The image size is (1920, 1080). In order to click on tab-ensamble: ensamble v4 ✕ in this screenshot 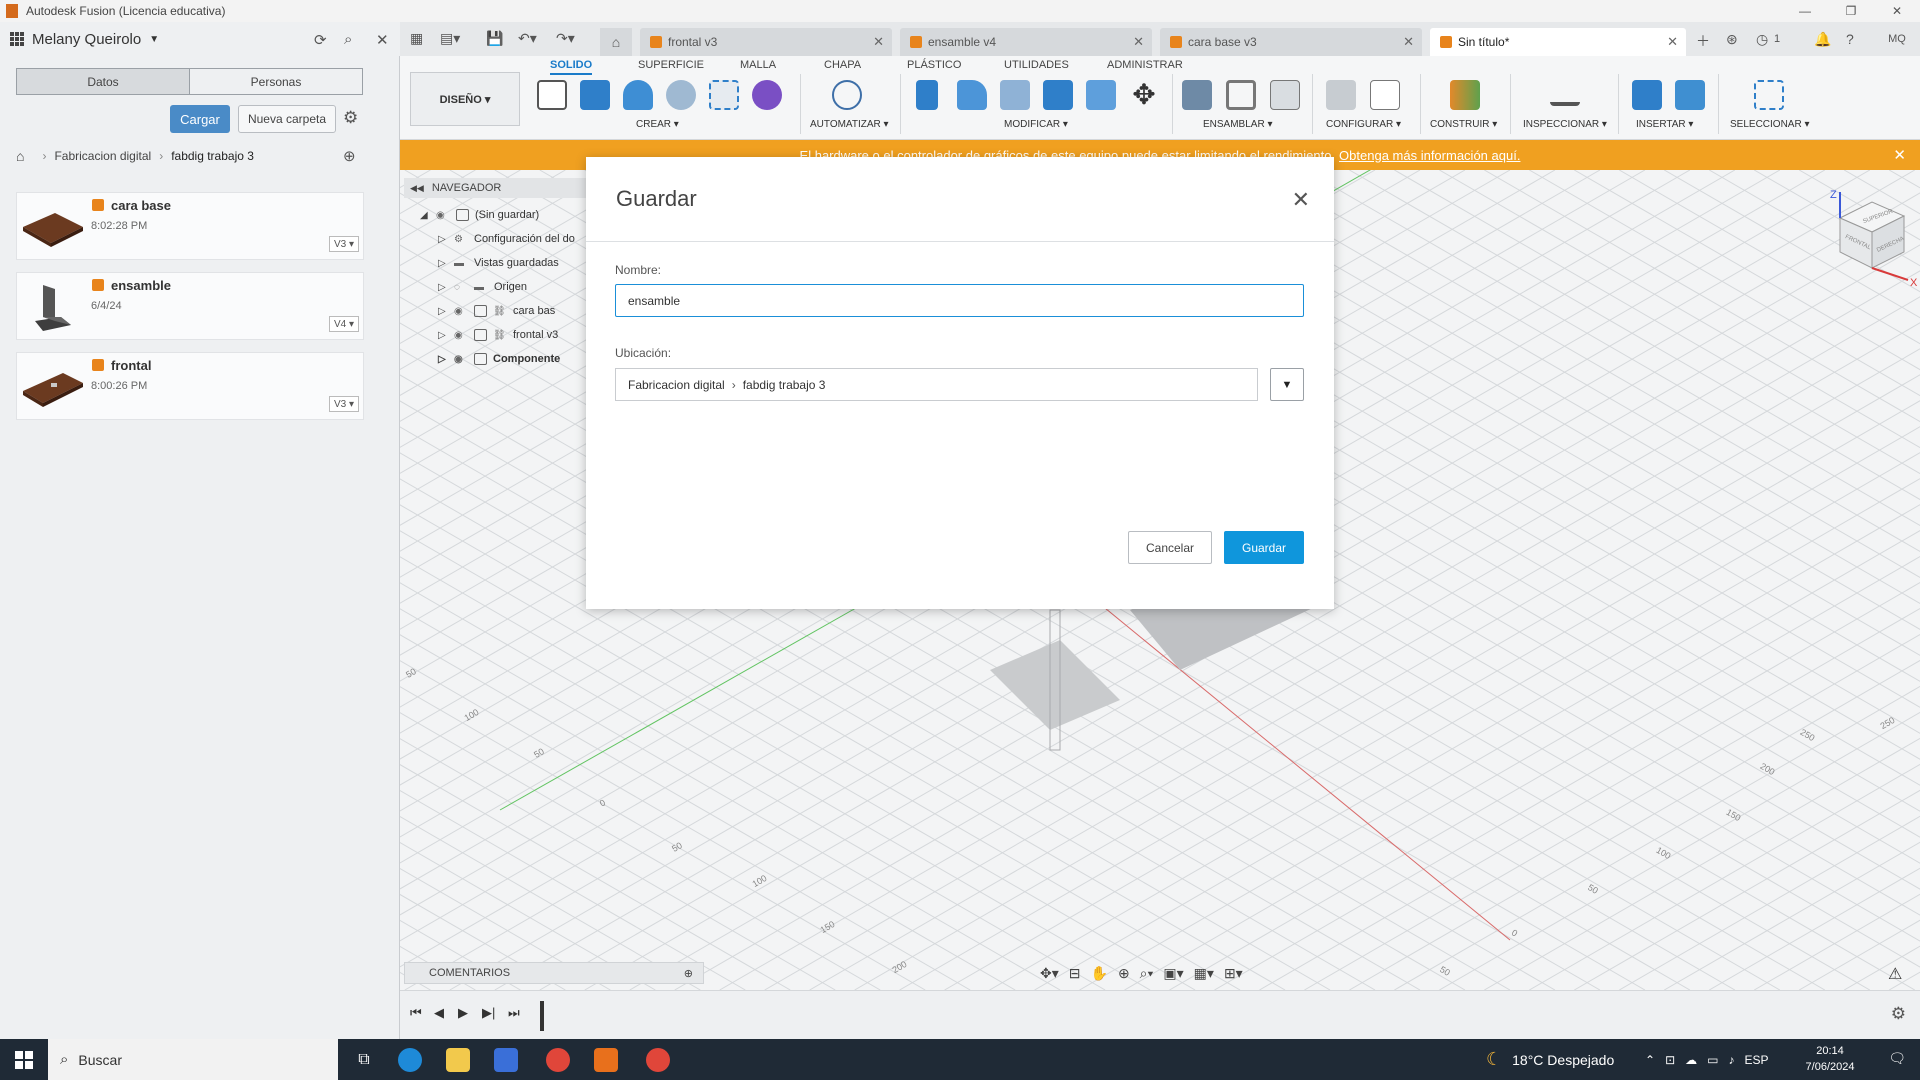, I will do `click(1026, 42)`.